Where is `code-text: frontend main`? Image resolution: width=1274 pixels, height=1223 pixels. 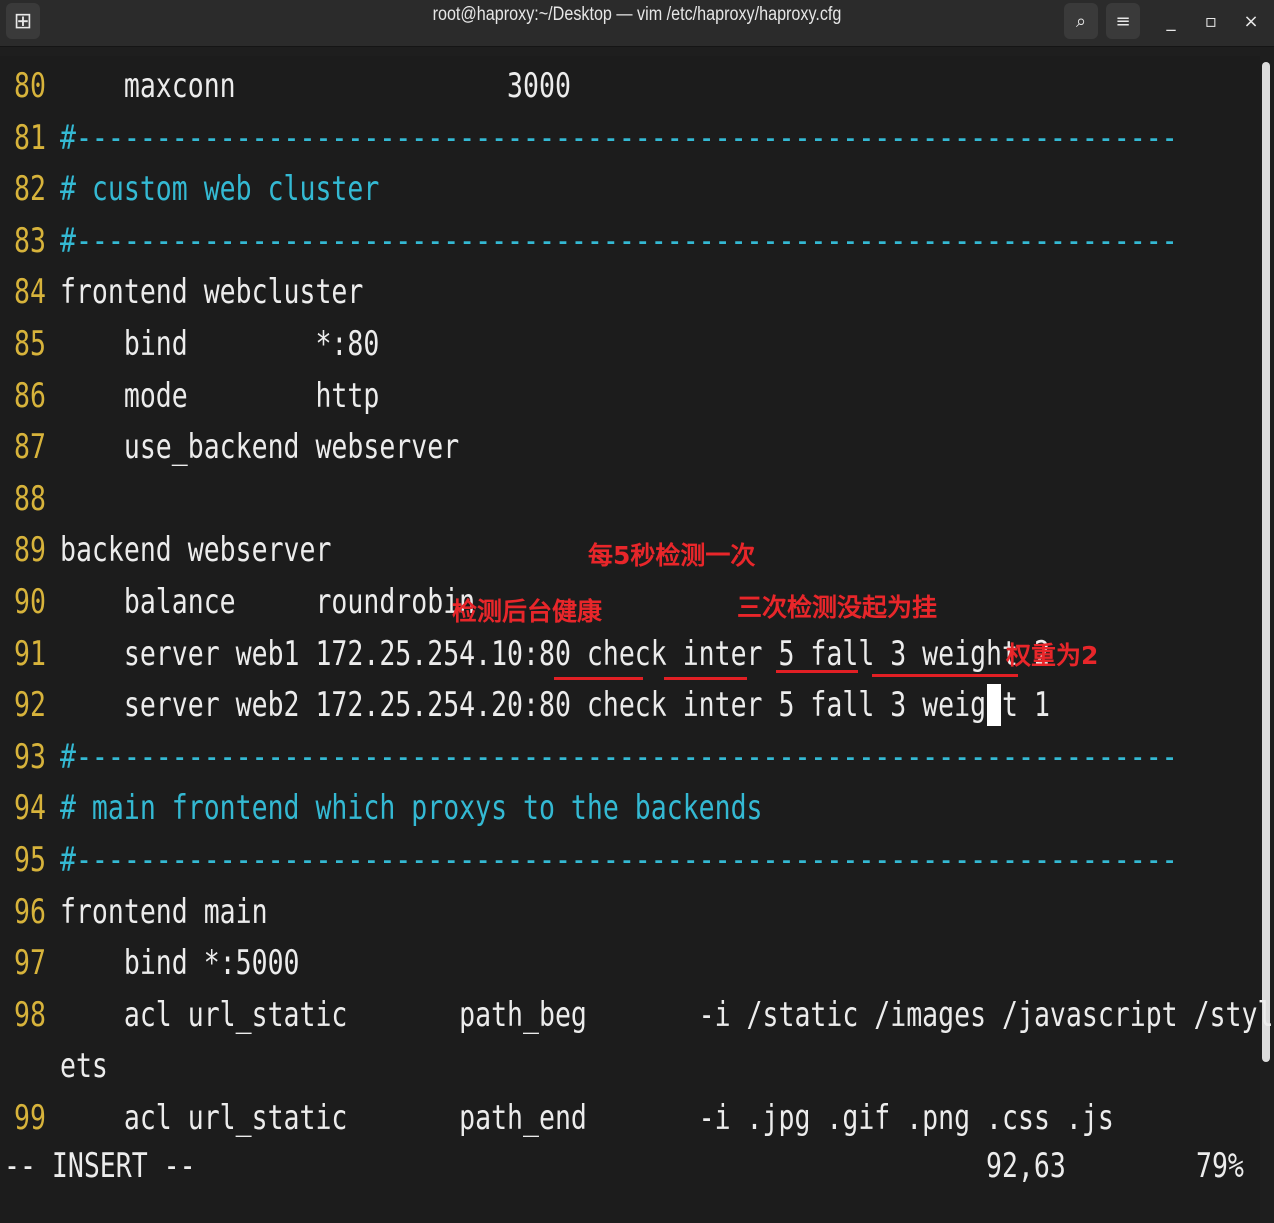
code-text: frontend main is located at coordinates (164, 911).